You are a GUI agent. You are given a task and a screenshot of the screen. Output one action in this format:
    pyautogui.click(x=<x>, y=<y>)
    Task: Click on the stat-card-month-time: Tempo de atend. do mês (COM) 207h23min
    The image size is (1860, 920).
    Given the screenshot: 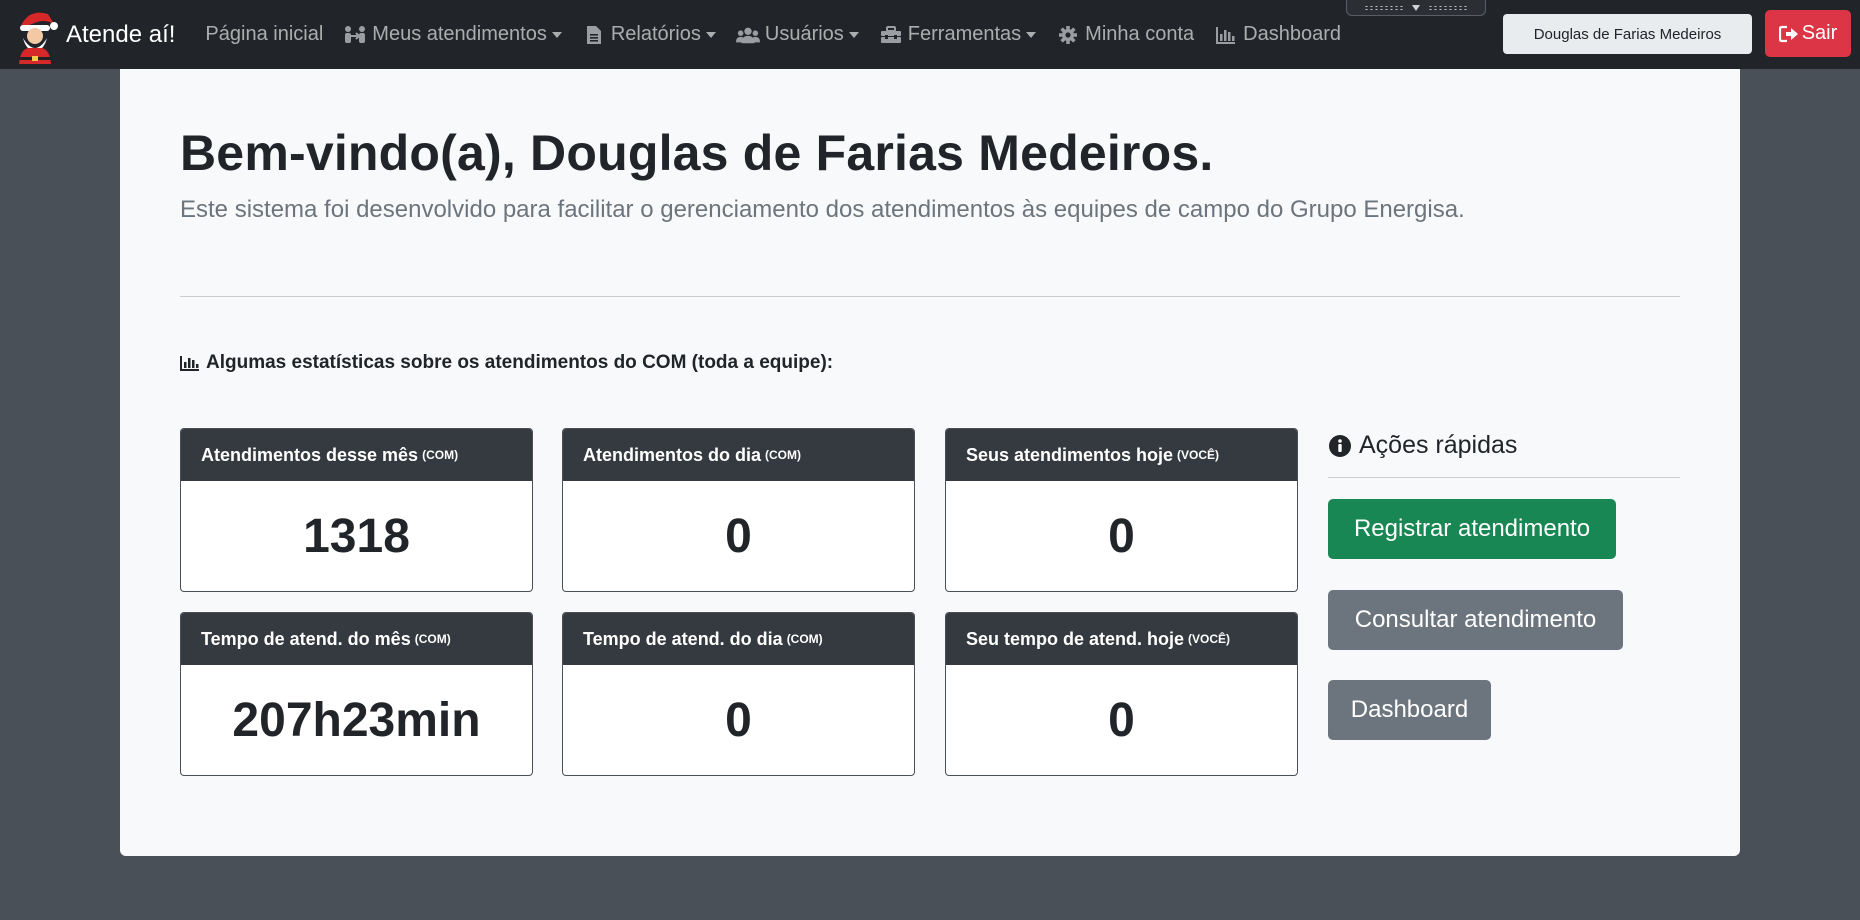 What is the action you would take?
    pyautogui.click(x=356, y=694)
    